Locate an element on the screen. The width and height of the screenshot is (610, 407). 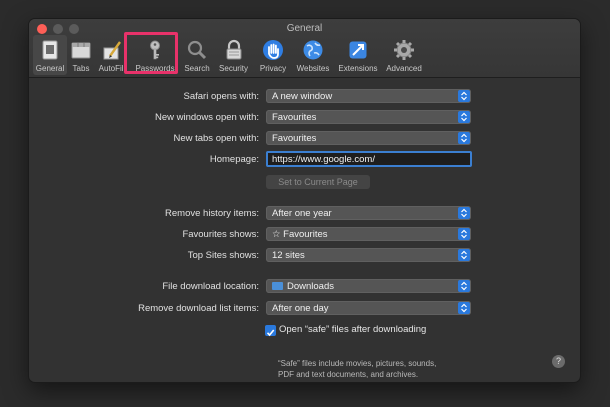
checkmark-icon is located at coordinates (270, 333).